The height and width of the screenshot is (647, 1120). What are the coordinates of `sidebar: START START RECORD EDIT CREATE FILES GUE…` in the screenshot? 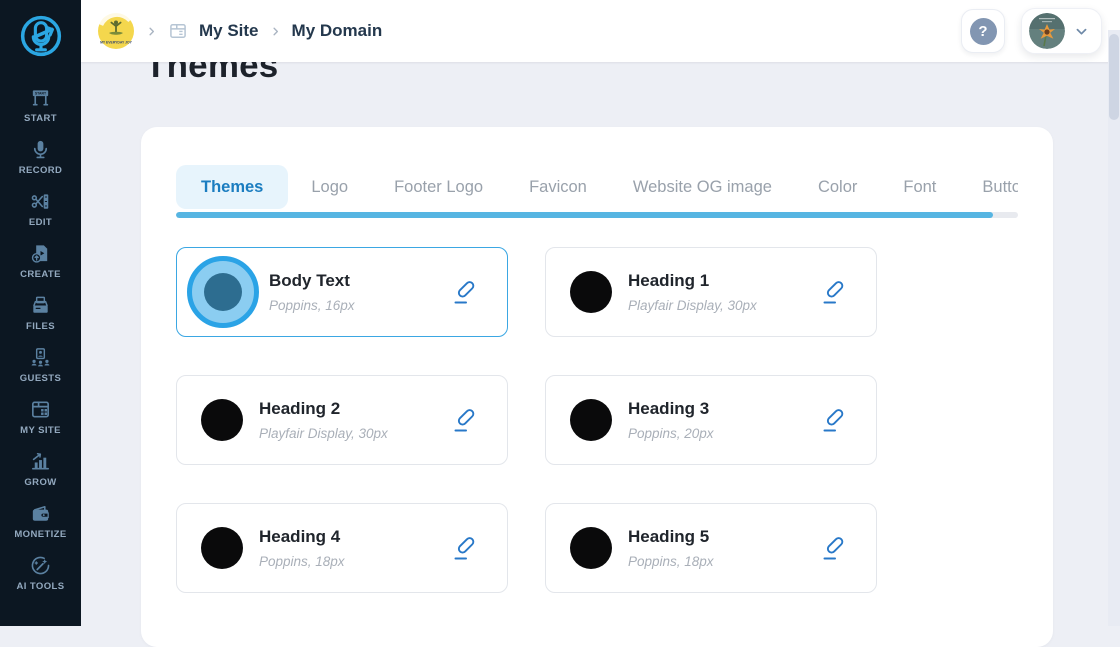 It's located at (40, 313).